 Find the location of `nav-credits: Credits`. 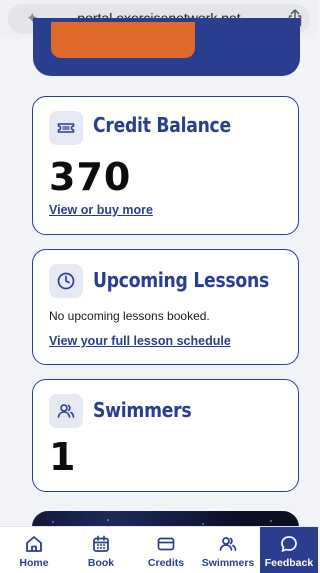

nav-credits: Credits is located at coordinates (166, 550).